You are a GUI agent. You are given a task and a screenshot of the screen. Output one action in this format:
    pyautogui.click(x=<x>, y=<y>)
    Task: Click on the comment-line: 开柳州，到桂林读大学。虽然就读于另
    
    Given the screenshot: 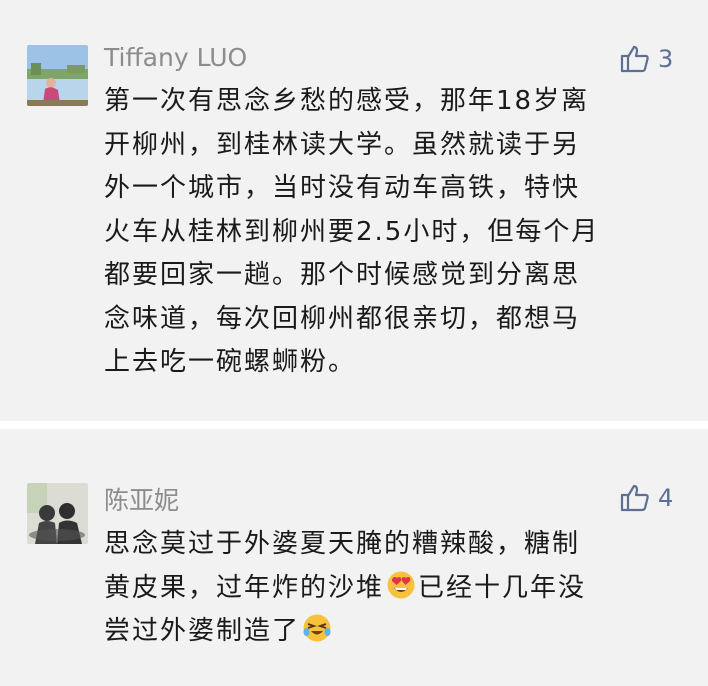 What is the action you would take?
    pyautogui.click(x=342, y=144)
    